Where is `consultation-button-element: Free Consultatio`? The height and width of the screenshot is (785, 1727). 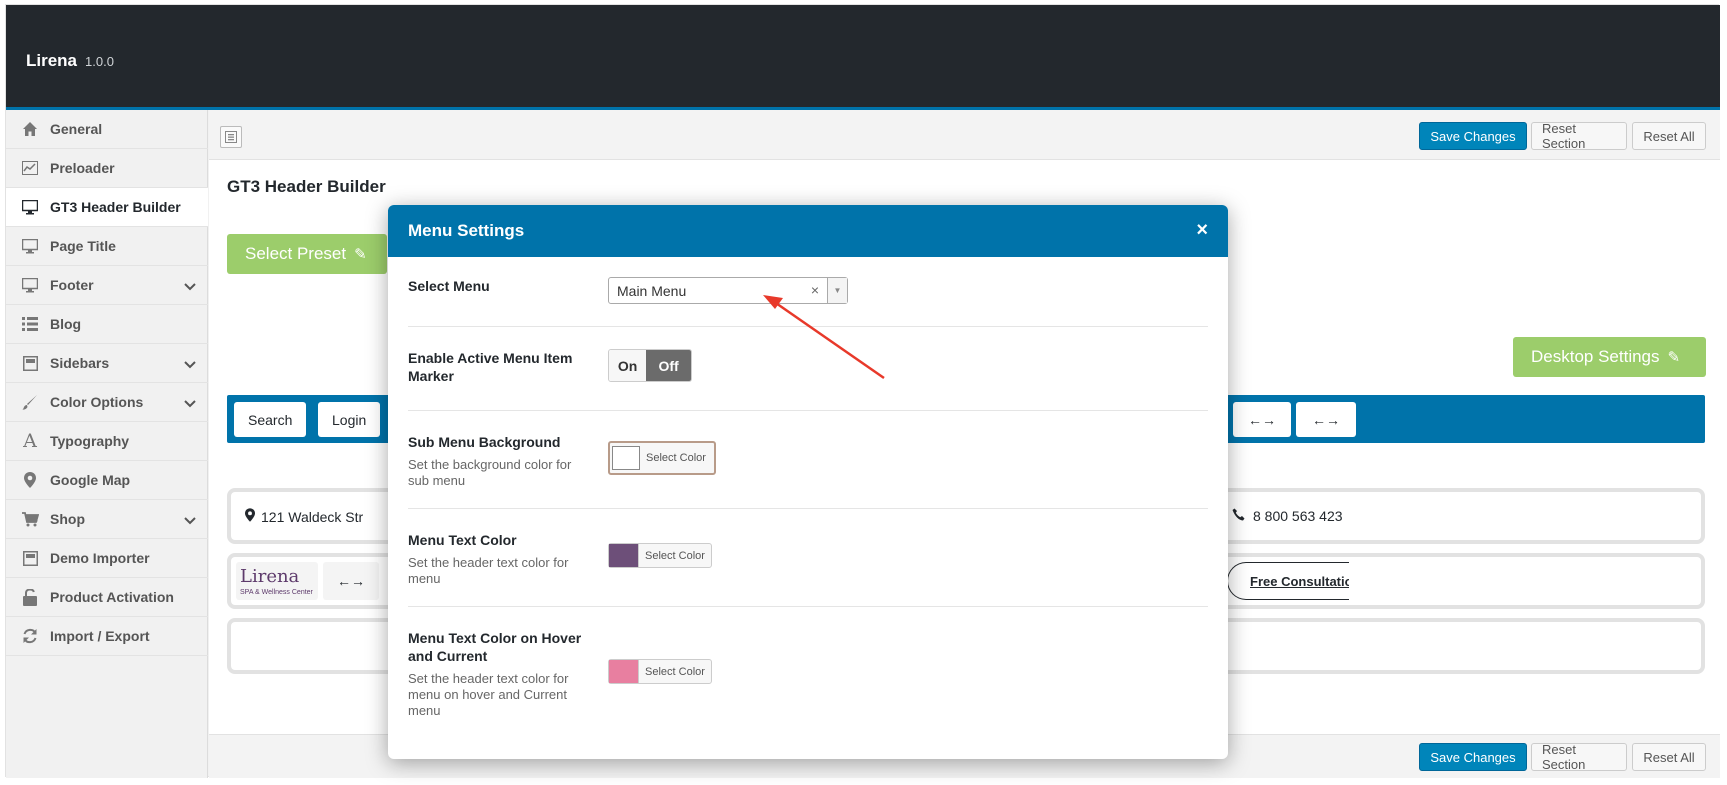
consultation-button-element: Free Consultatio is located at coordinates (1288, 581).